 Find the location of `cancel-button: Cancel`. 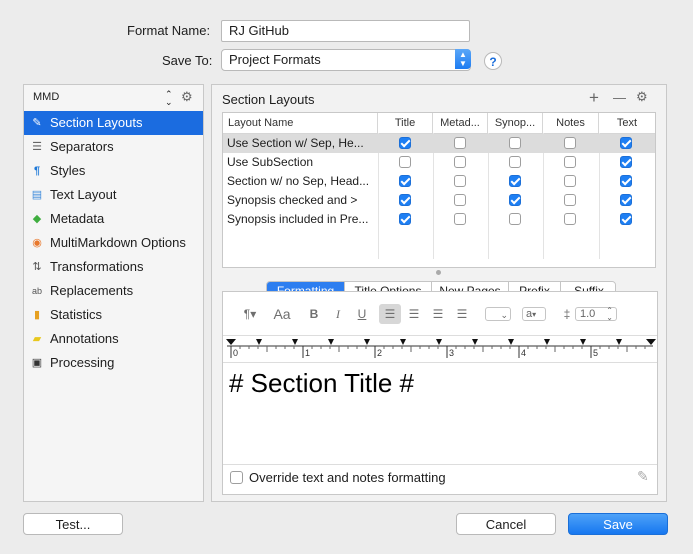

cancel-button: Cancel is located at coordinates (506, 524).